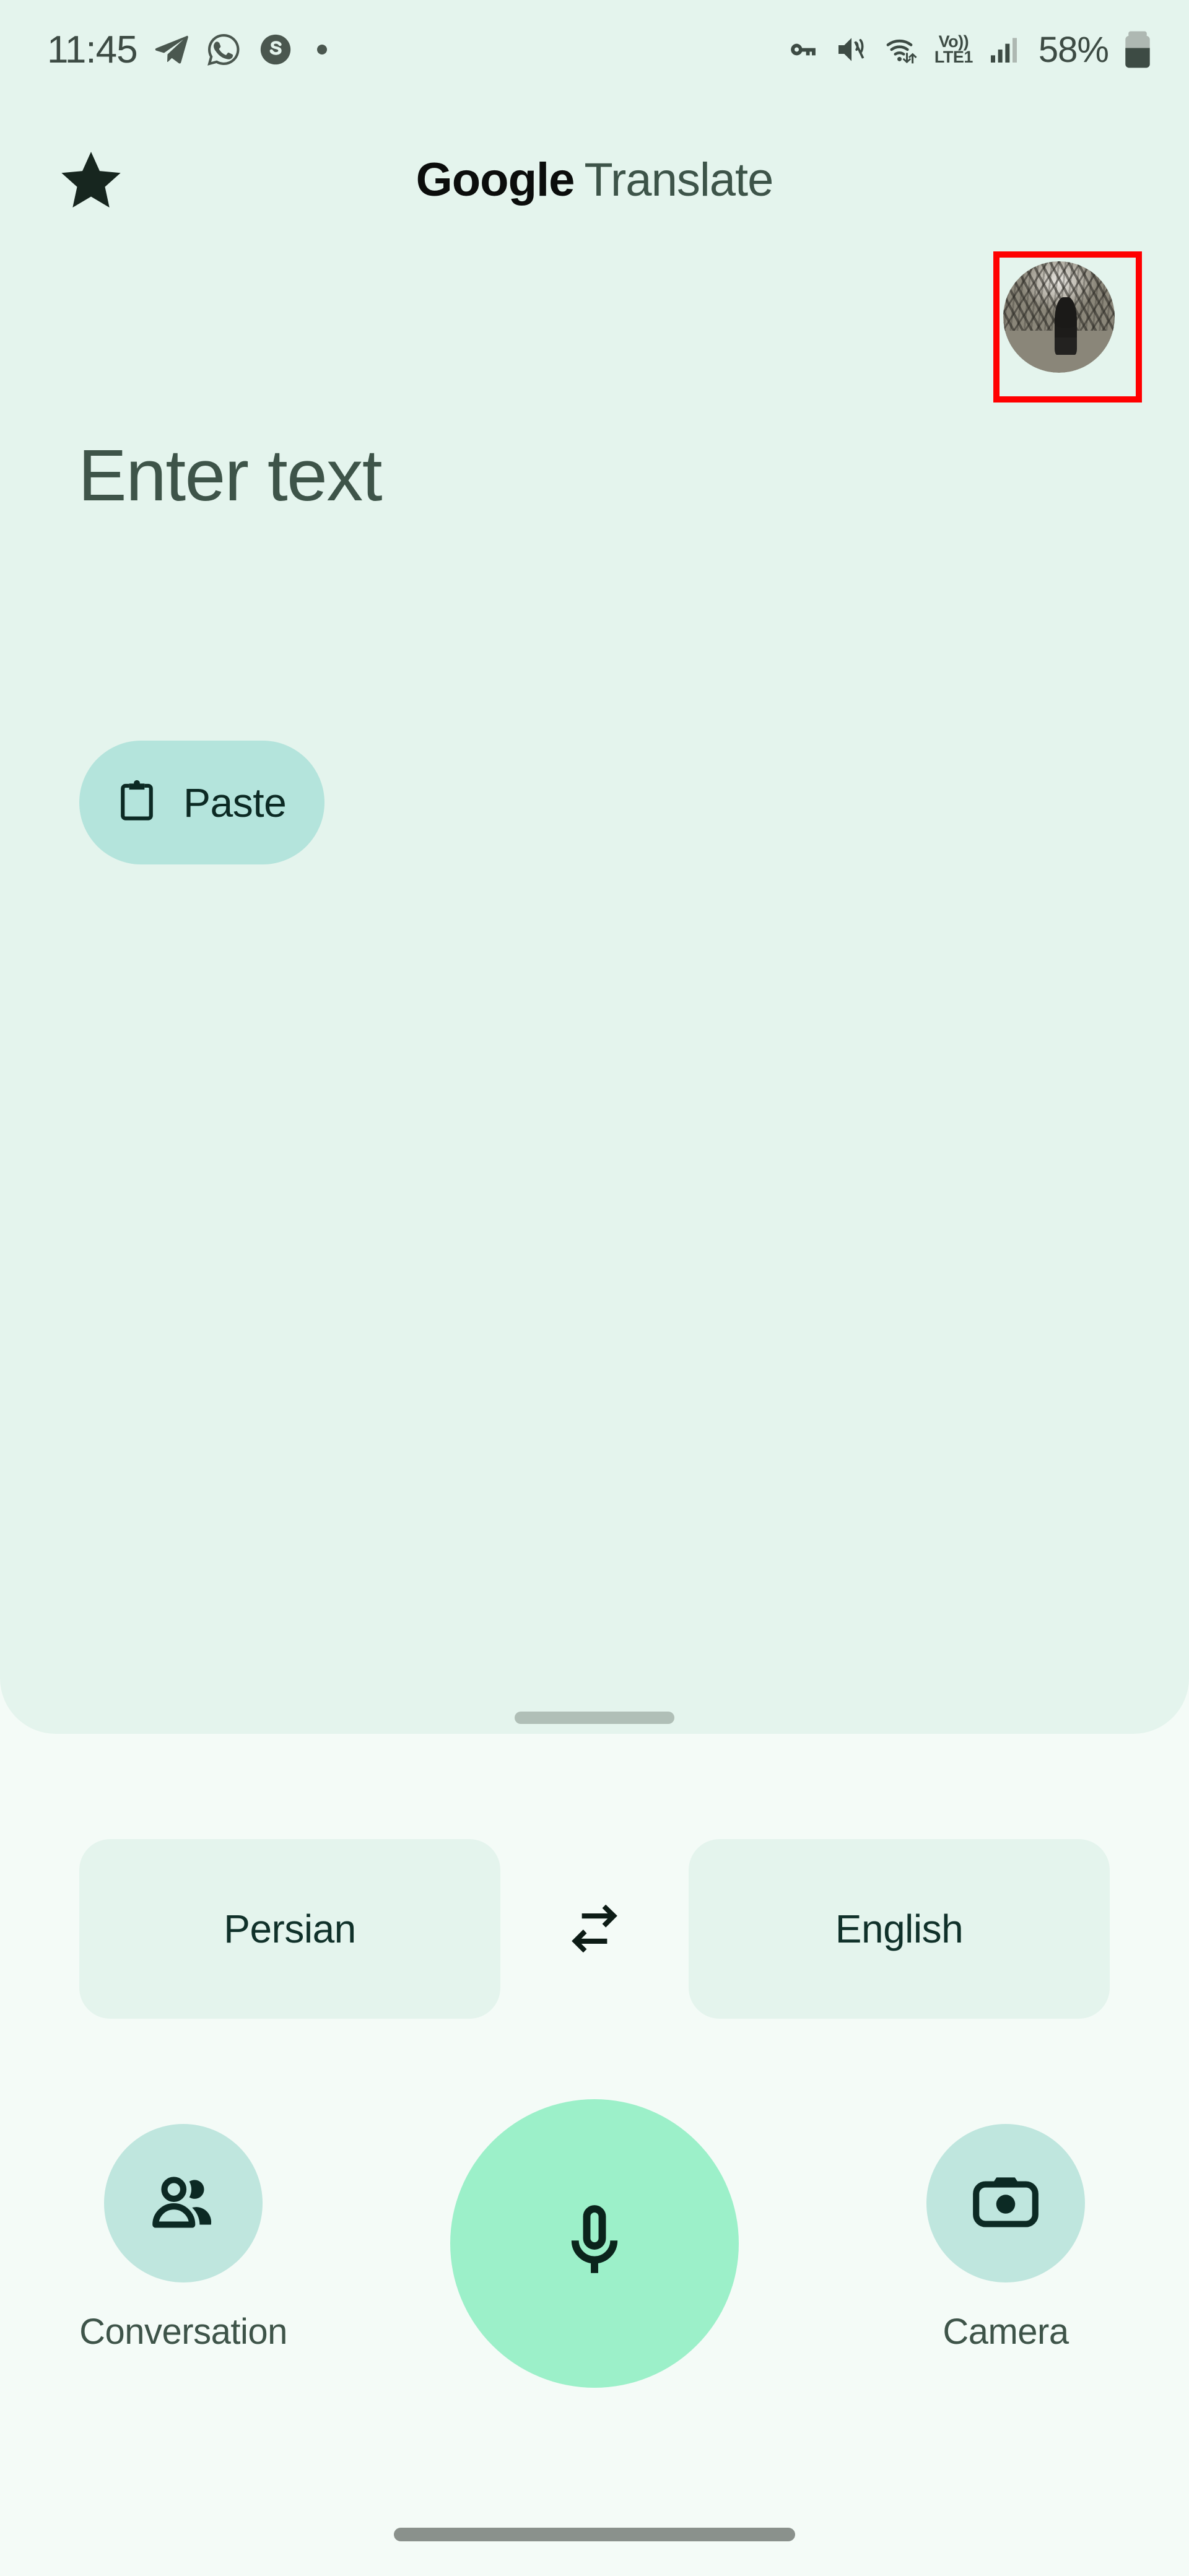  I want to click on app-title-translate: Translate, so click(678, 179).